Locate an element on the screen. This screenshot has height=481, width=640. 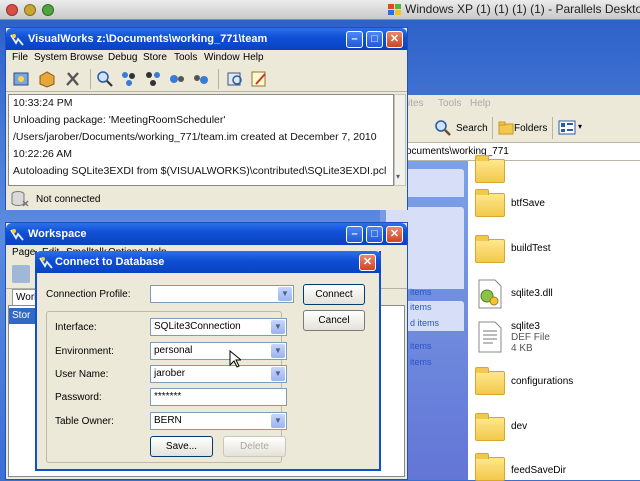
menu-page: Page is located at coordinates (23, 252).